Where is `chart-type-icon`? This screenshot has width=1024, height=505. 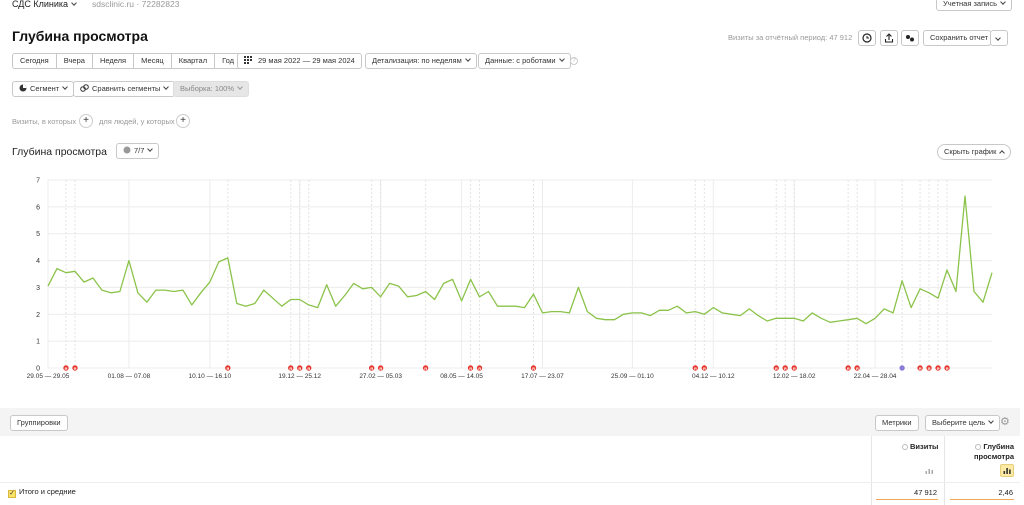 chart-type-icon is located at coordinates (127, 150).